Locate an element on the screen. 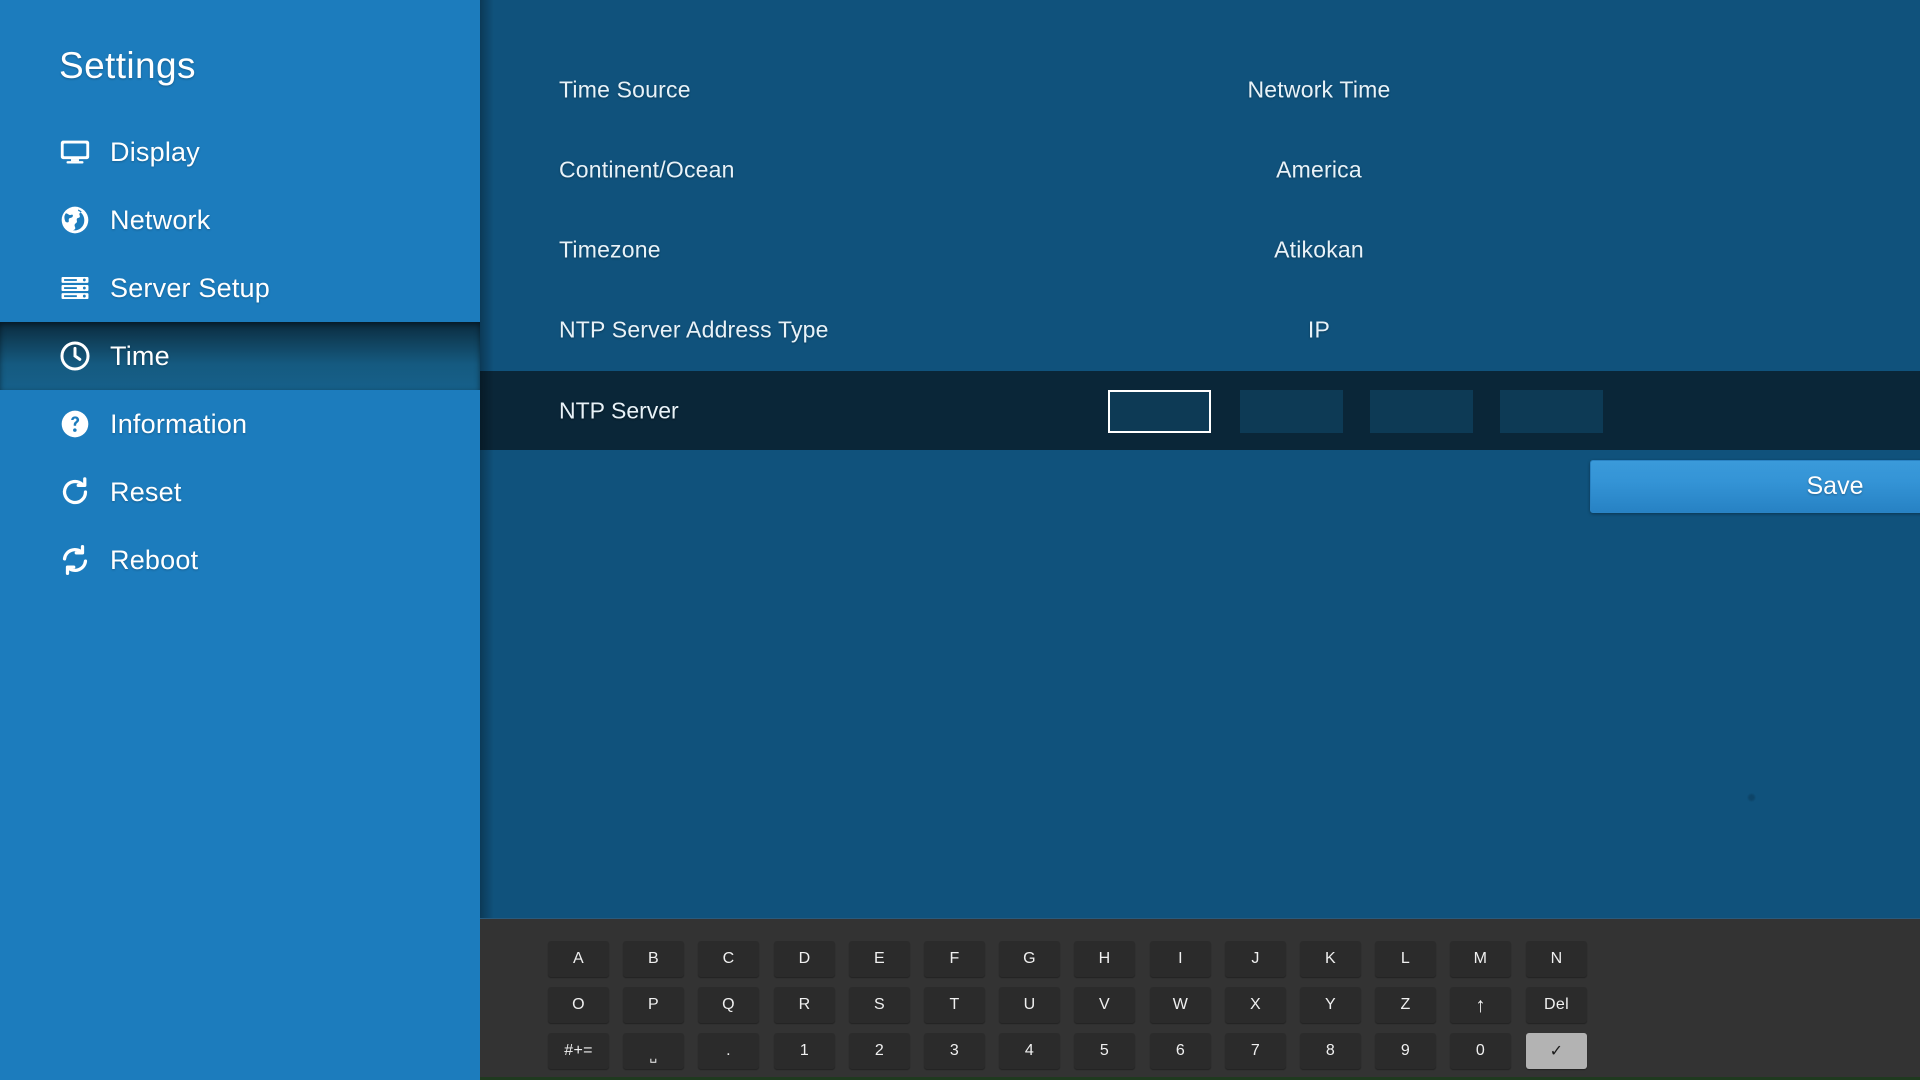 The height and width of the screenshot is (1080, 1920). row-value: Atikokan is located at coordinates (1319, 249).